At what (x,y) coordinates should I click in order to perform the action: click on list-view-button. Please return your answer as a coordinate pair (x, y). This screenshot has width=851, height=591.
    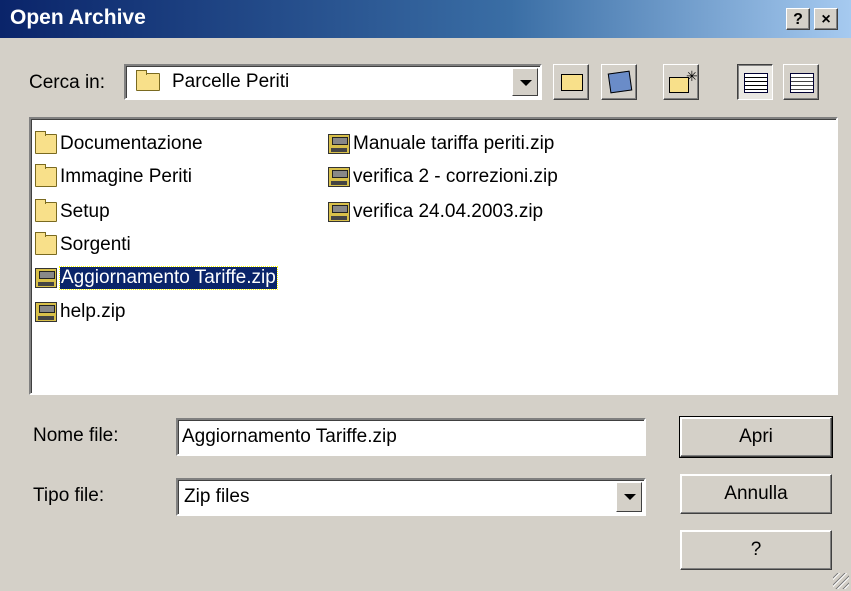
    Looking at the image, I should click on (755, 82).